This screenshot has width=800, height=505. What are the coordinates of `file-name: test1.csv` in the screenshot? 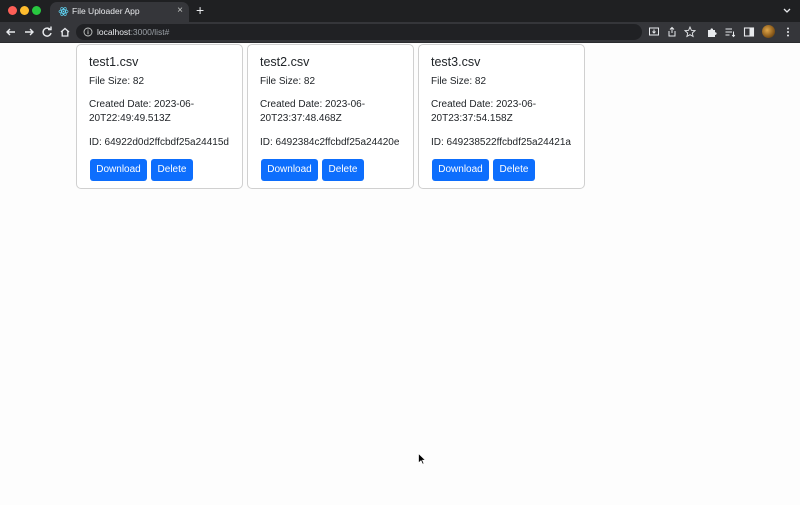 It's located at (114, 62).